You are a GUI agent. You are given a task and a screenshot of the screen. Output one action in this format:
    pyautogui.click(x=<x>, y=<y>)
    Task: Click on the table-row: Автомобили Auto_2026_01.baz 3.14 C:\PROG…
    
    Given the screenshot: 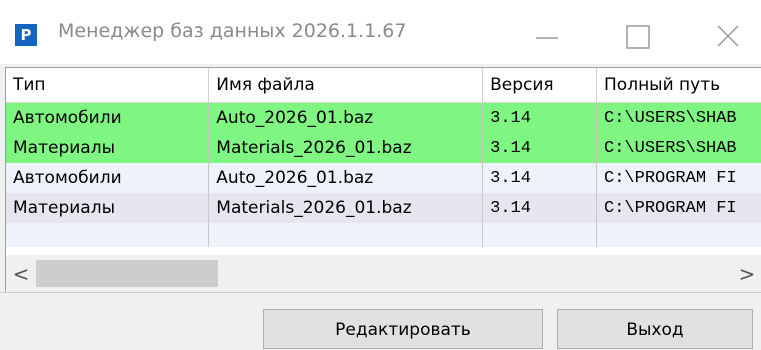 What is the action you would take?
    pyautogui.click(x=383, y=178)
    